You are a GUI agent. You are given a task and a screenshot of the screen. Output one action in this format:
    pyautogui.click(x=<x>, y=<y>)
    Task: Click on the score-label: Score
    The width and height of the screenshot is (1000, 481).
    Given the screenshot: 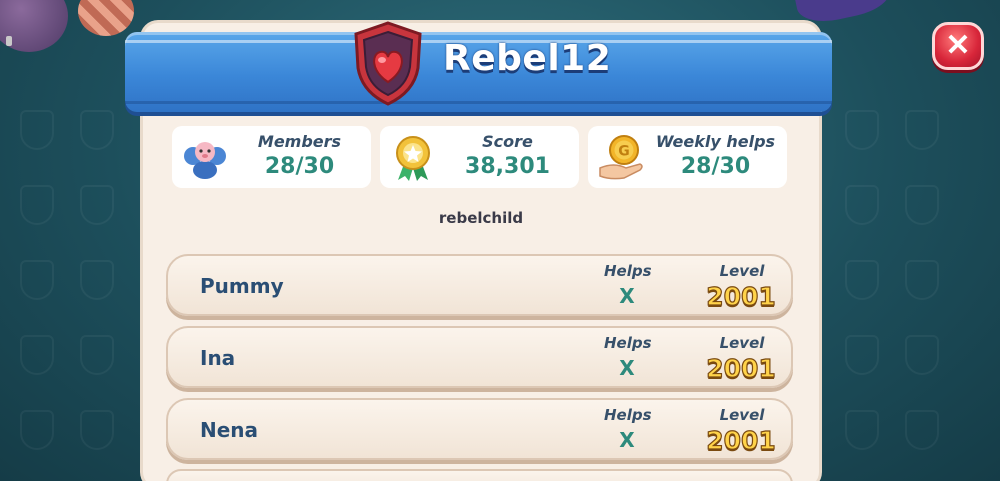 What is the action you would take?
    pyautogui.click(x=507, y=141)
    